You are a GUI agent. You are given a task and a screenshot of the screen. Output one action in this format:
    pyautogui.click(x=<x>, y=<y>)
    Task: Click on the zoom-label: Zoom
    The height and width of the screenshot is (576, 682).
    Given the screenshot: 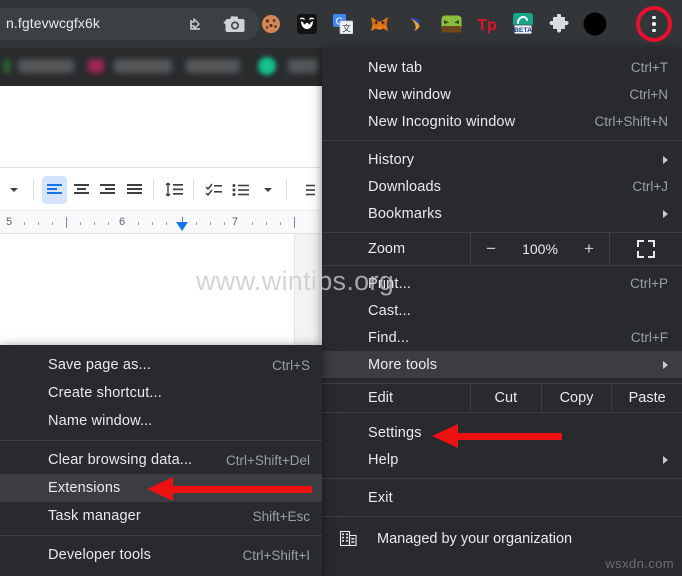 What is the action you would take?
    pyautogui.click(x=387, y=249)
    